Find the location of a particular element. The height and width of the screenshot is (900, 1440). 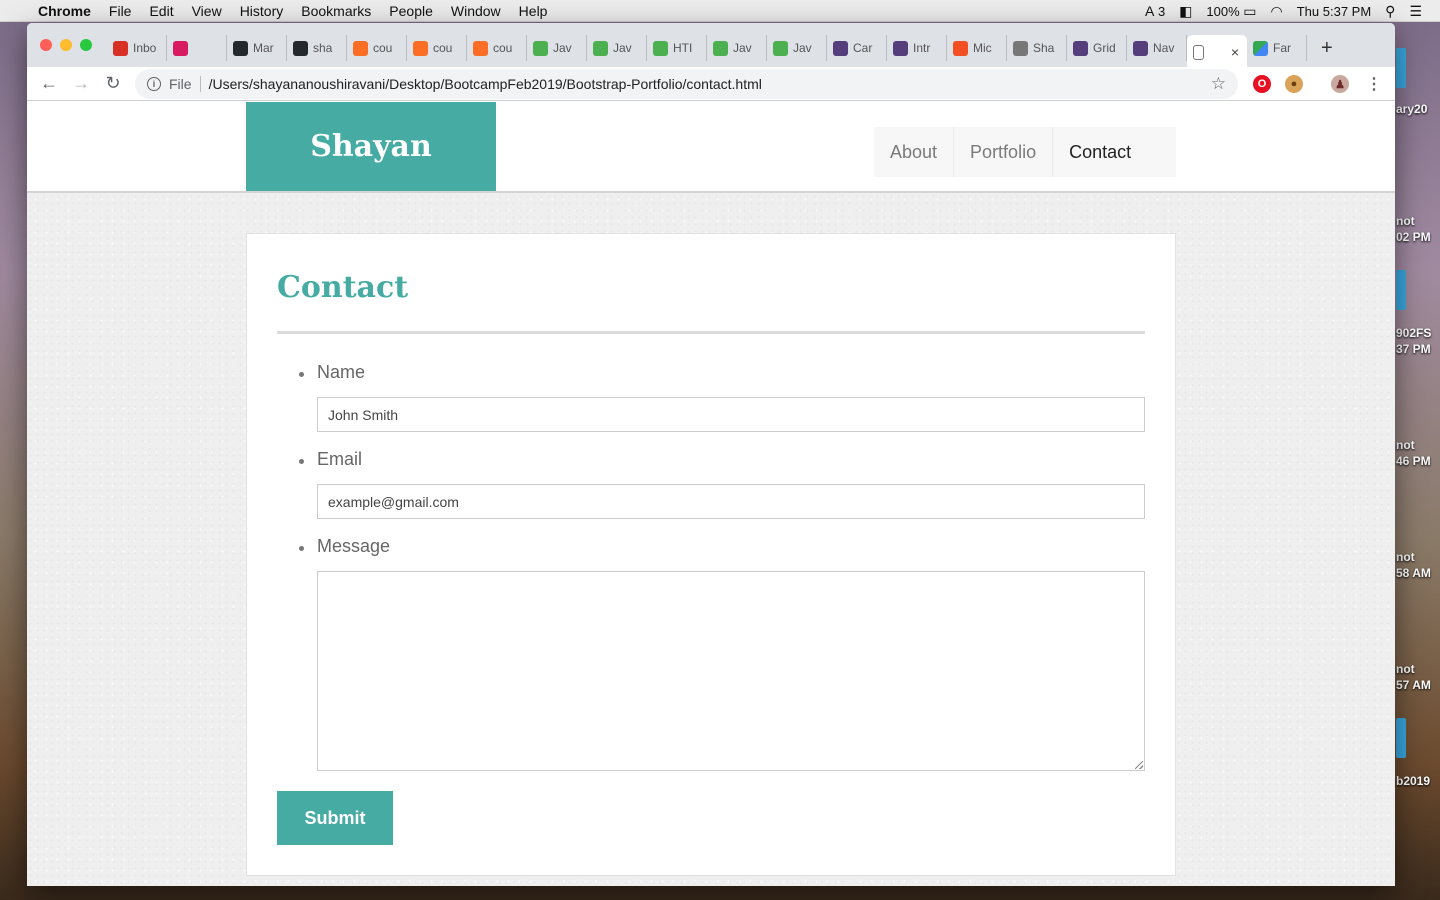

tab-title: Far is located at coordinates (1282, 48).